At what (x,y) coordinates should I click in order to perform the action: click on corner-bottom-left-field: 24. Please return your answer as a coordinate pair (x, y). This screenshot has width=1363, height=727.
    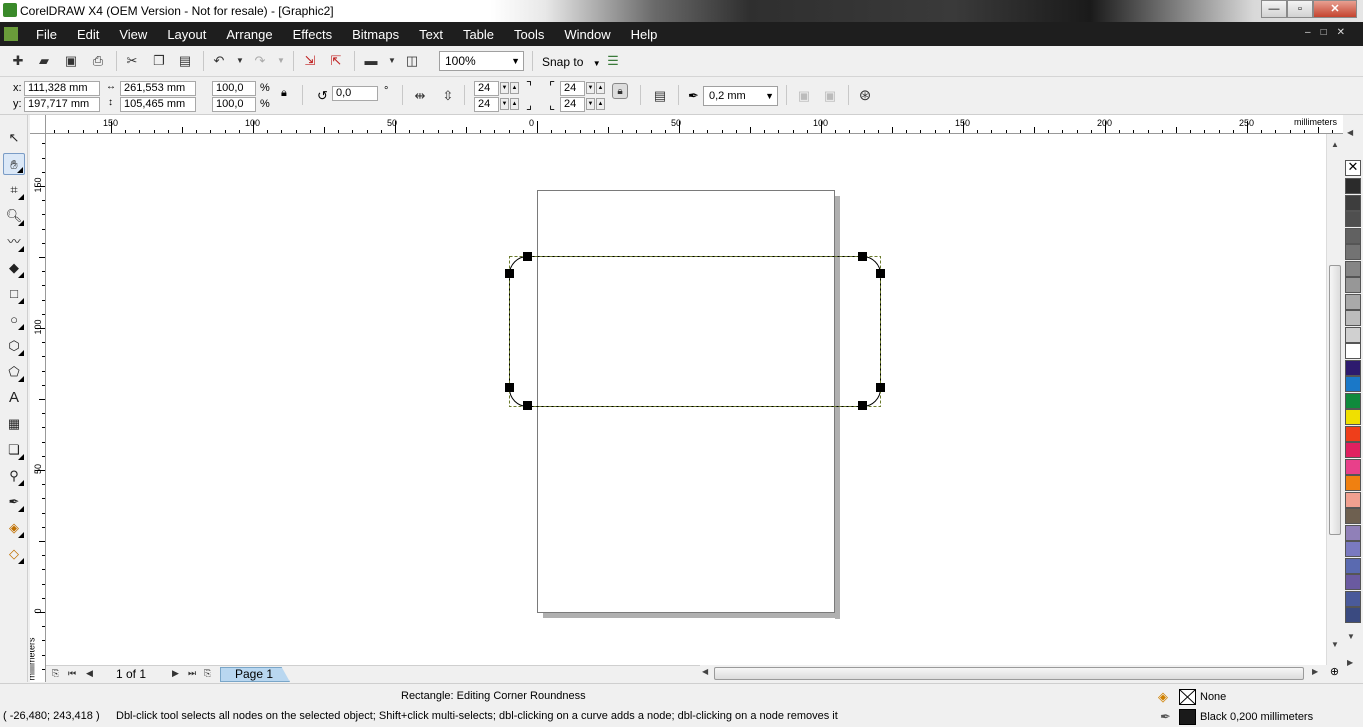
    Looking at the image, I should click on (486, 104).